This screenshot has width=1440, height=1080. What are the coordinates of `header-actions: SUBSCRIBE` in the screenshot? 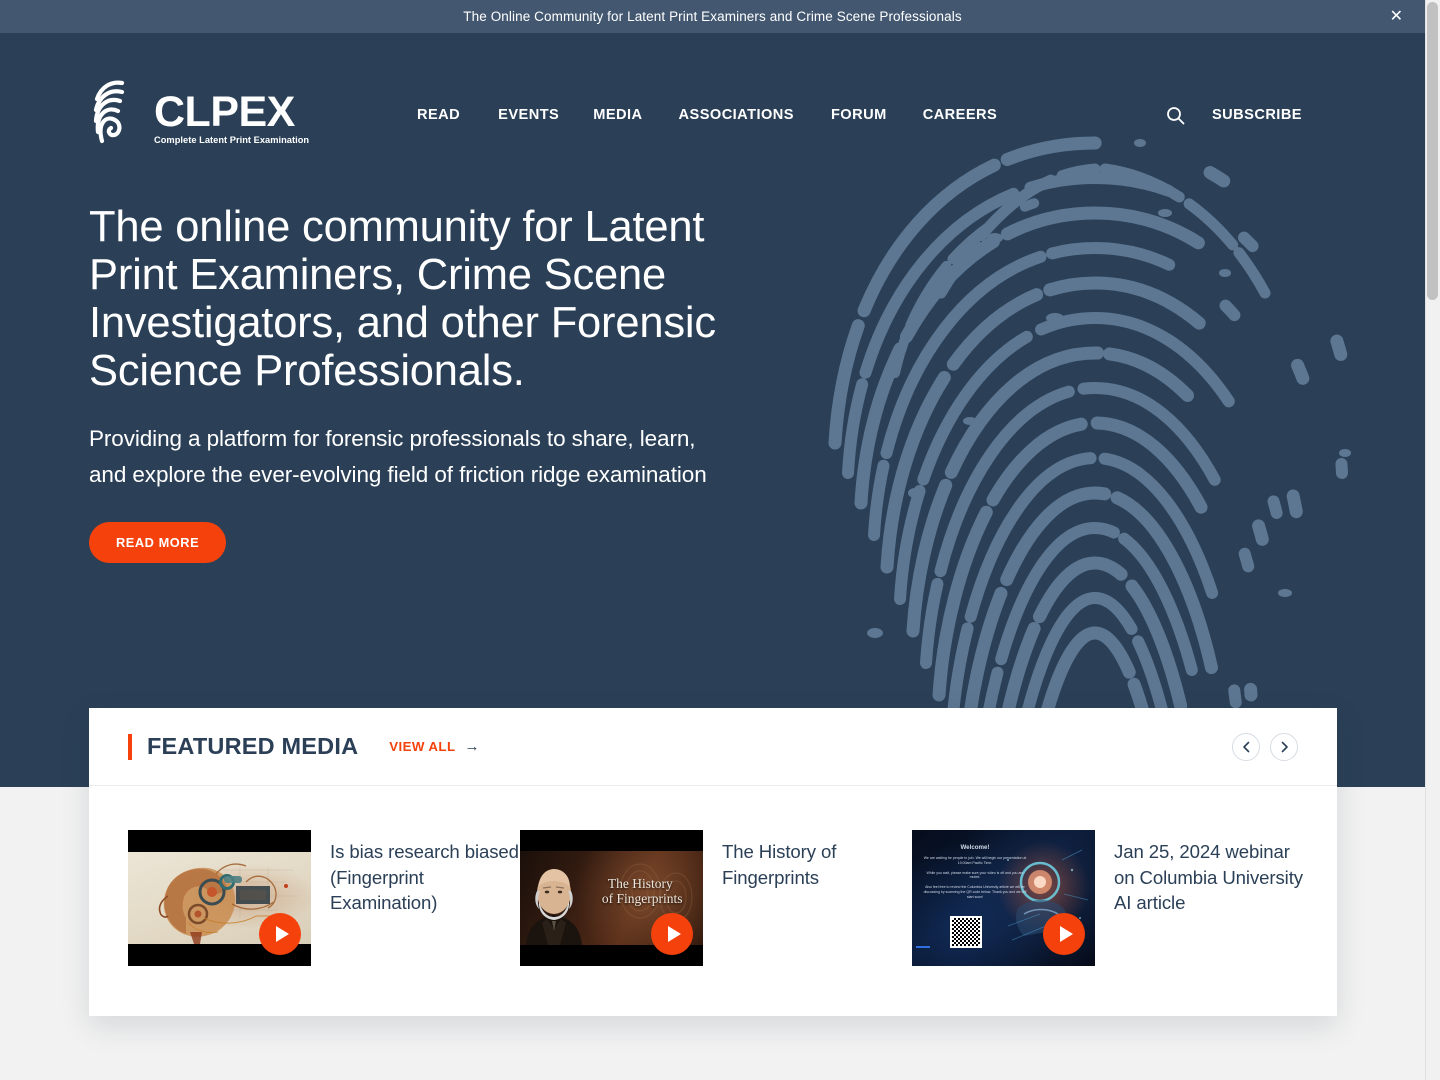 It's located at (1234, 115).